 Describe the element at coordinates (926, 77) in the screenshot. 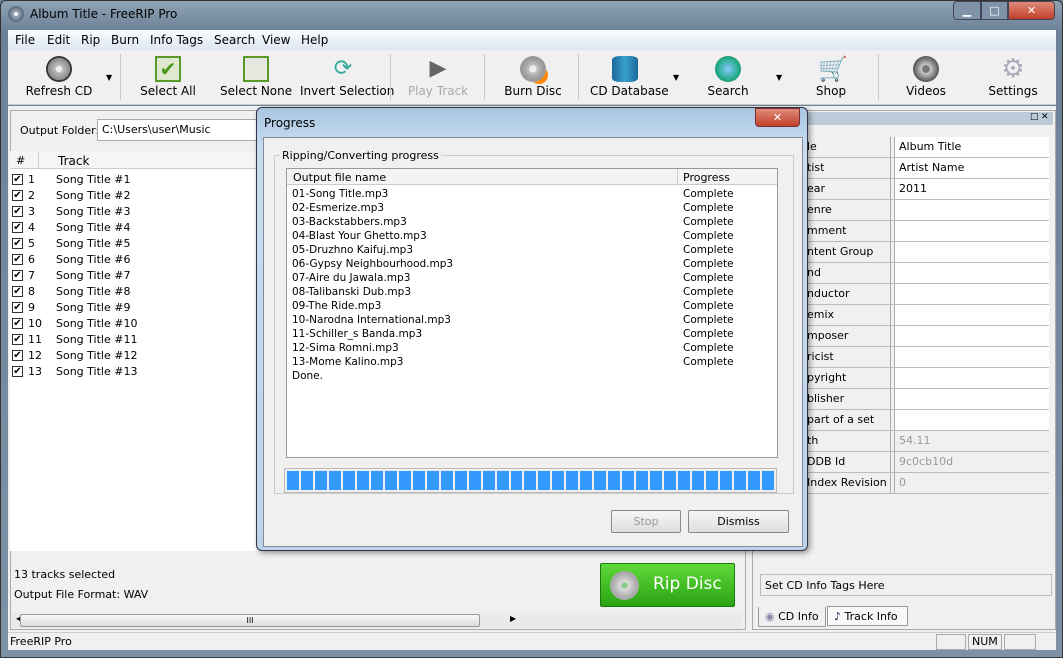

I see `videos-button: Videos` at that location.